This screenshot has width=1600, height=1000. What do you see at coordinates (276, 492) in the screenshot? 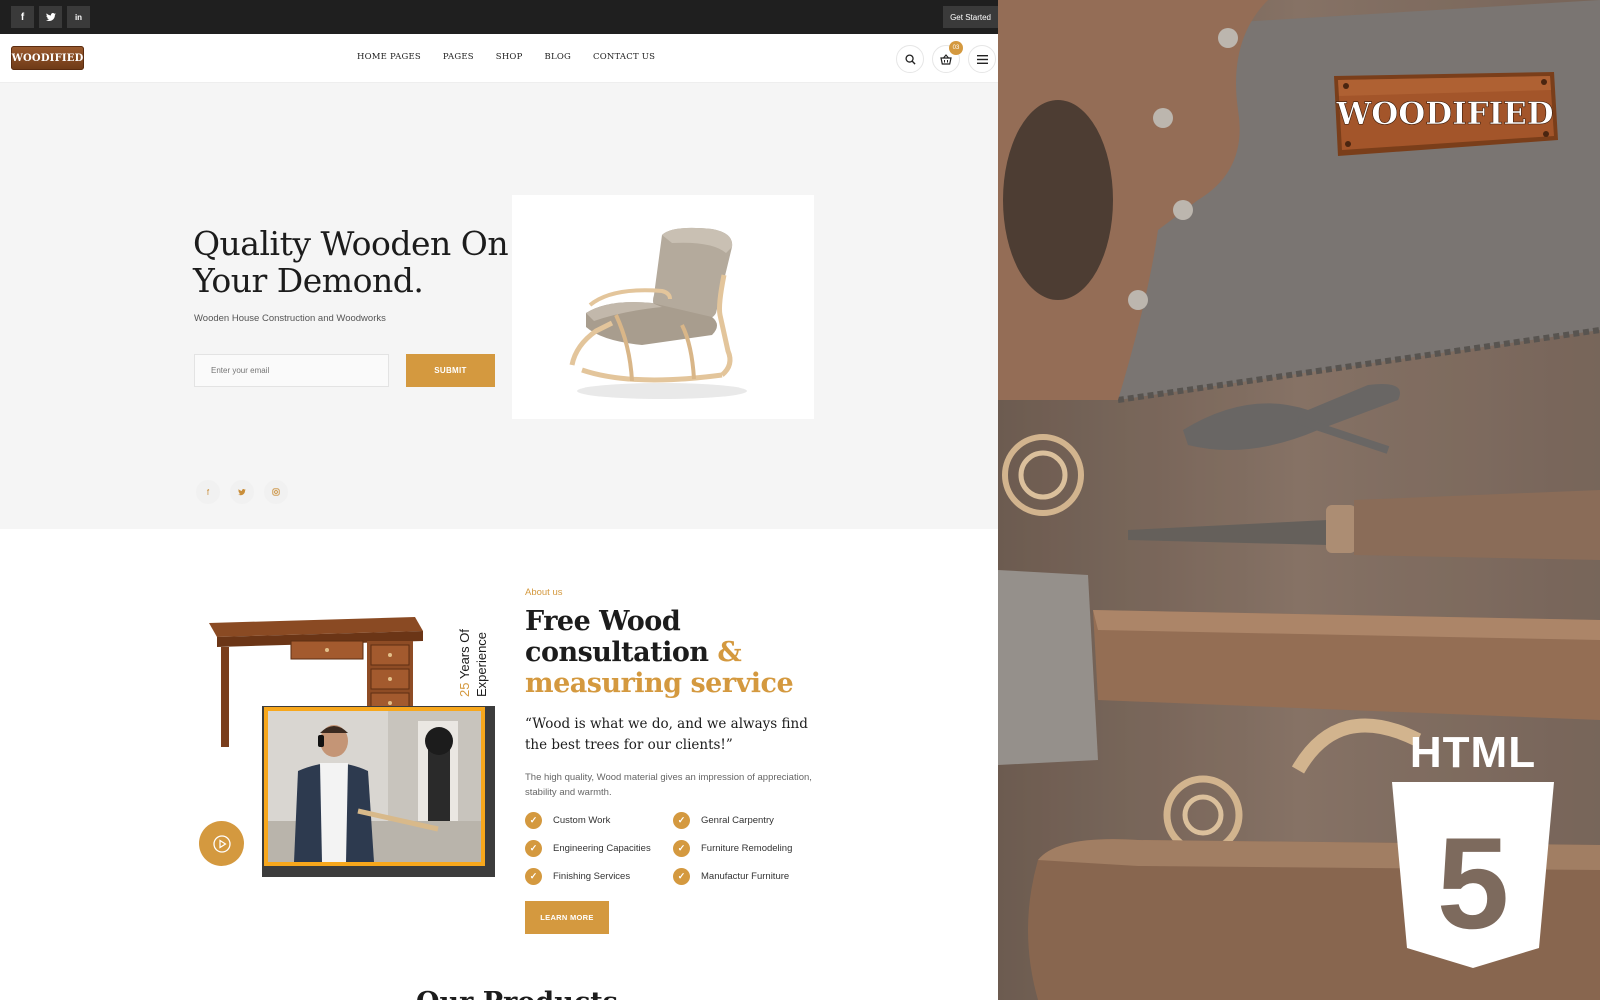
I see `hero-instagram-icon` at bounding box center [276, 492].